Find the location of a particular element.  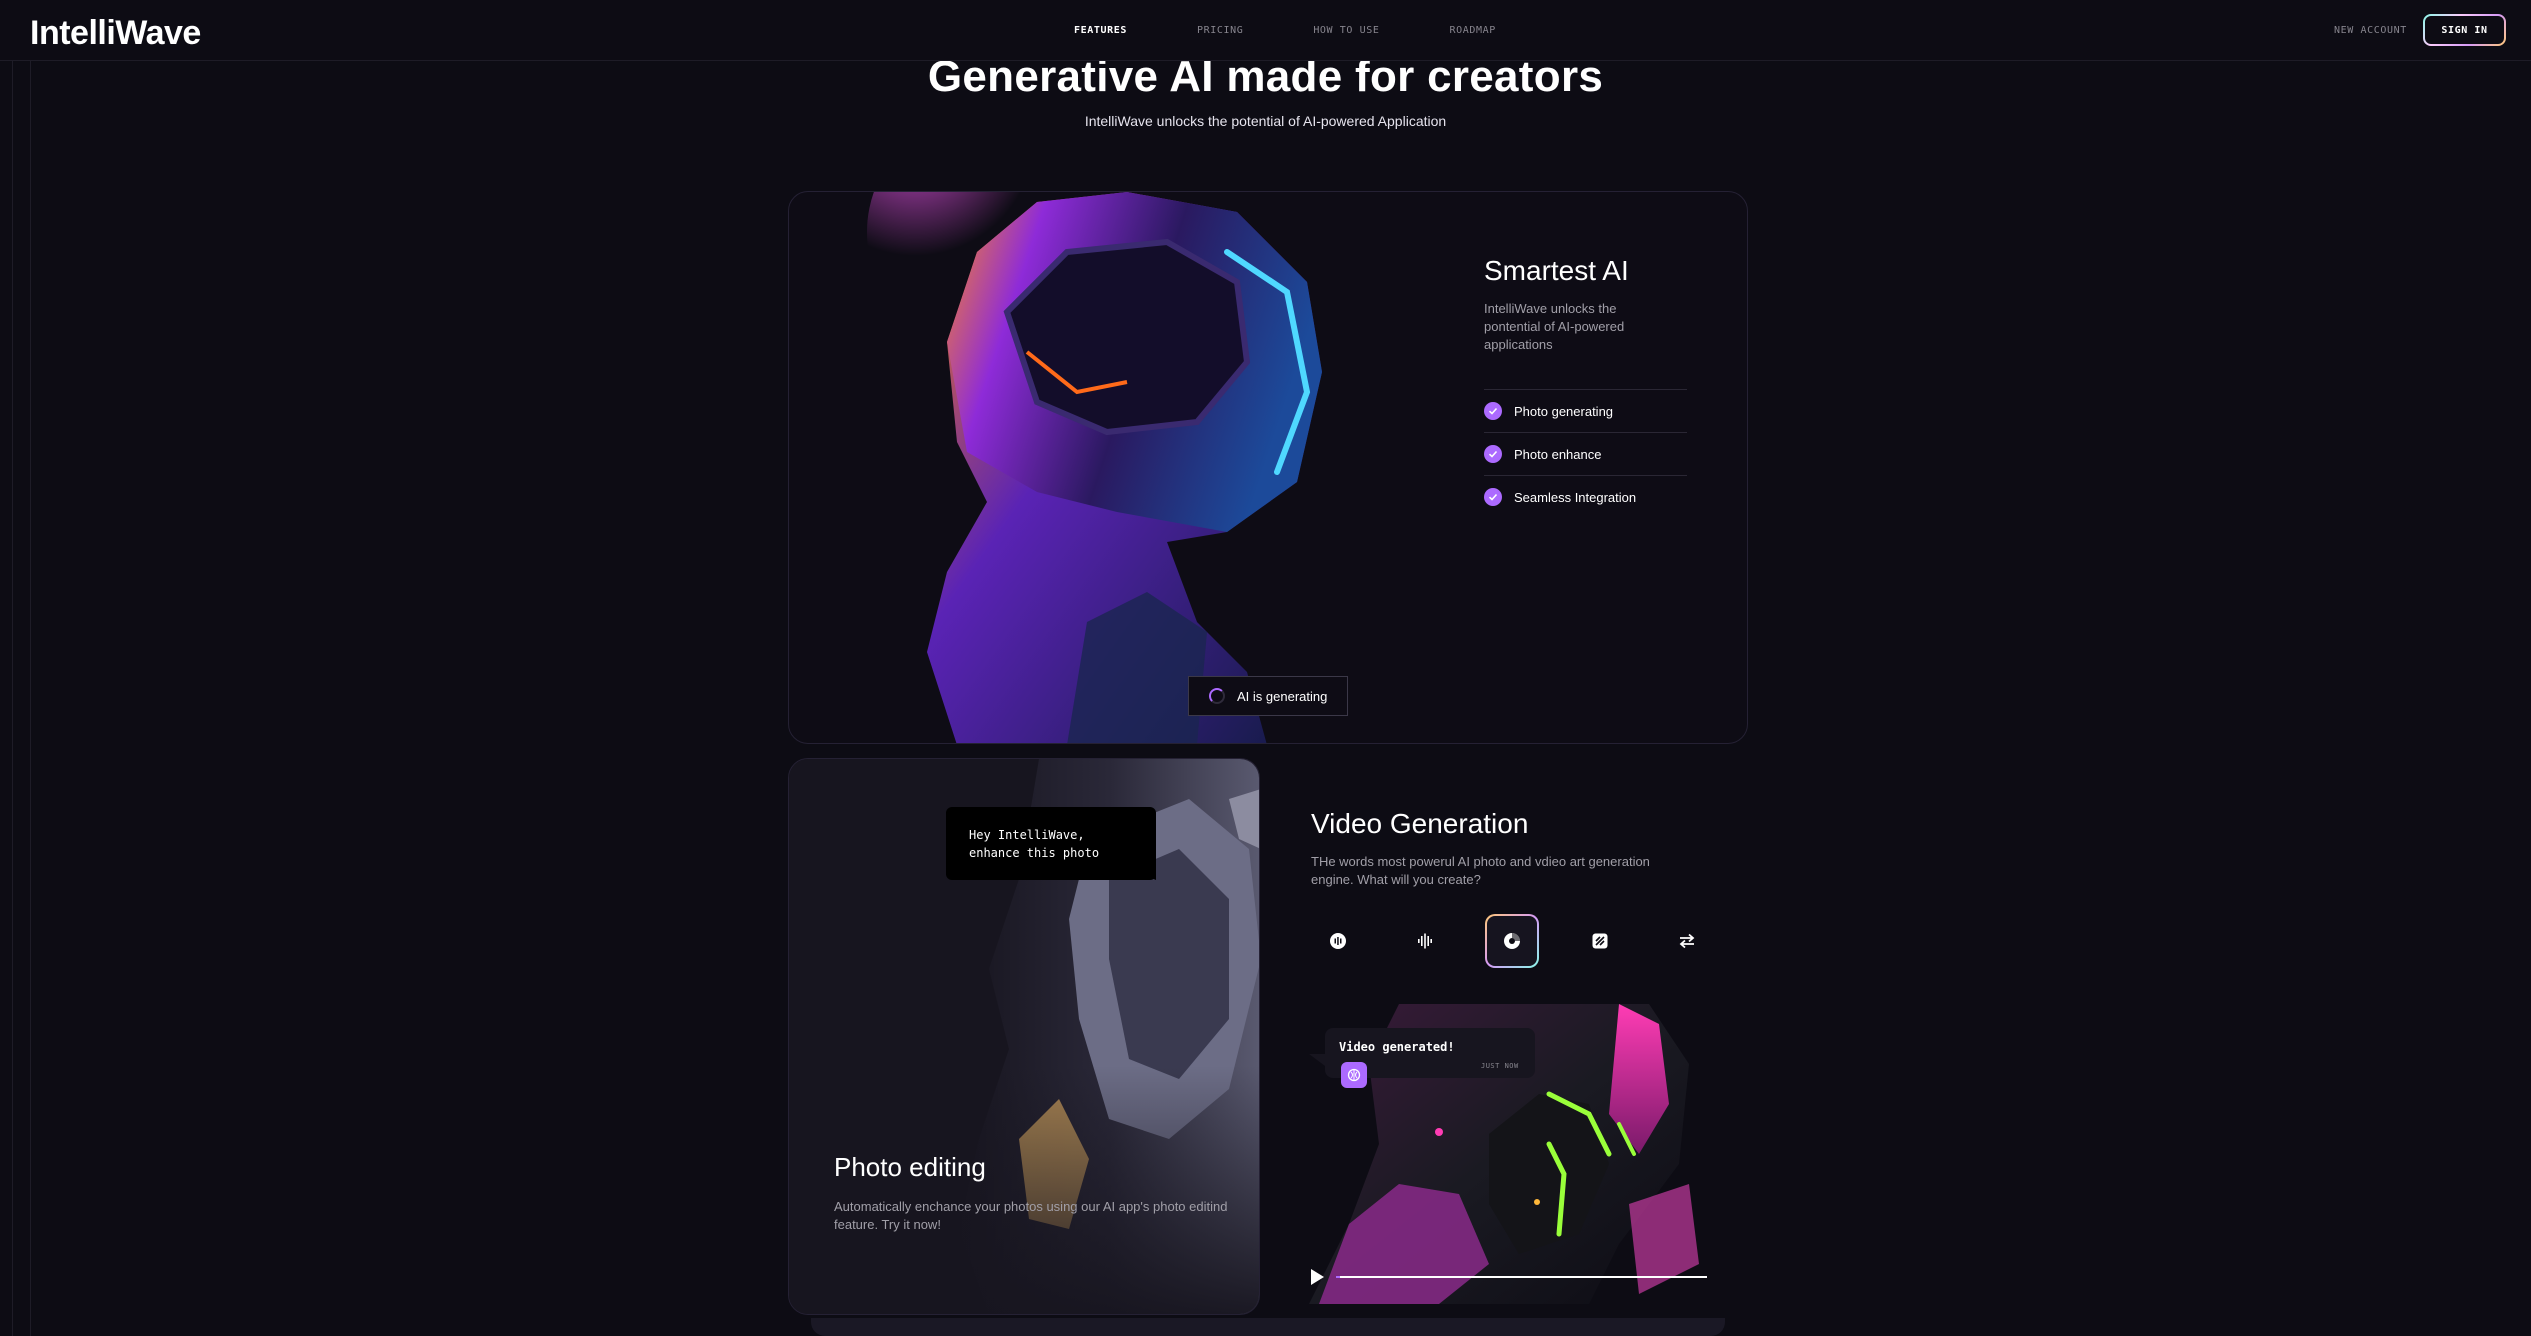

smartest-ai-title: Smartest AI is located at coordinates (1556, 270).